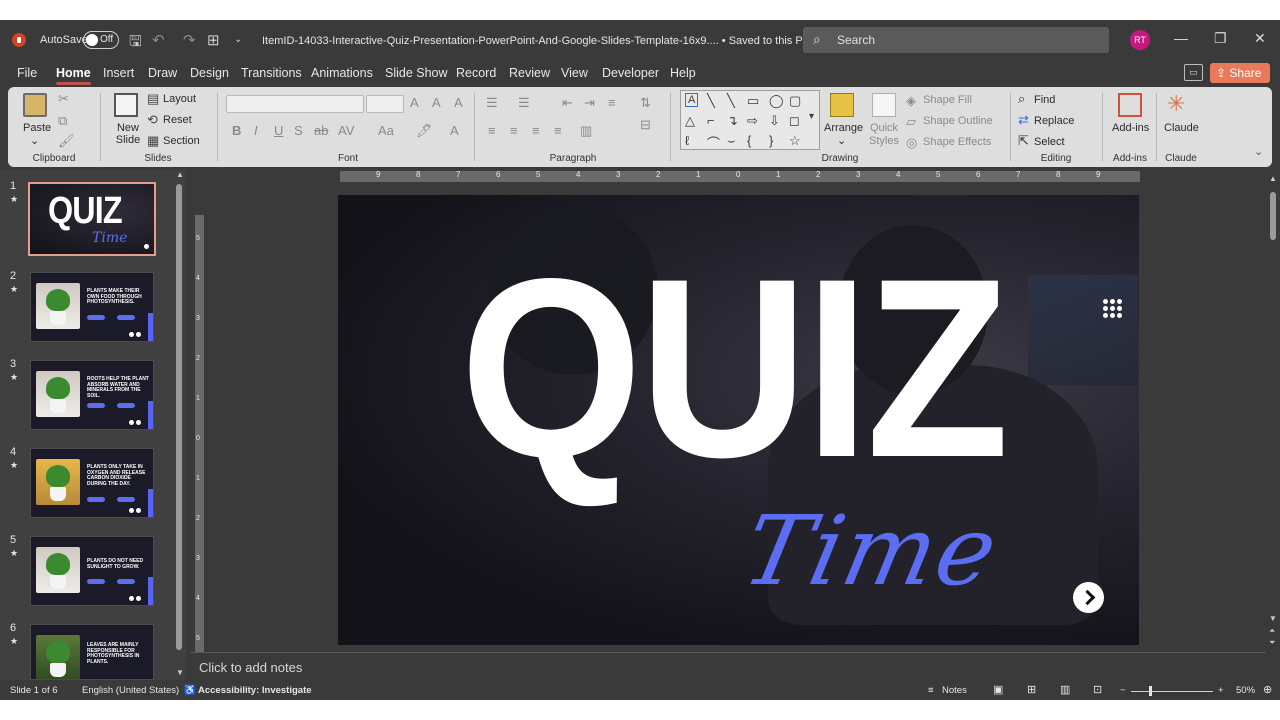  What do you see at coordinates (1193, 72) in the screenshot?
I see `comments-icon: ▭` at bounding box center [1193, 72].